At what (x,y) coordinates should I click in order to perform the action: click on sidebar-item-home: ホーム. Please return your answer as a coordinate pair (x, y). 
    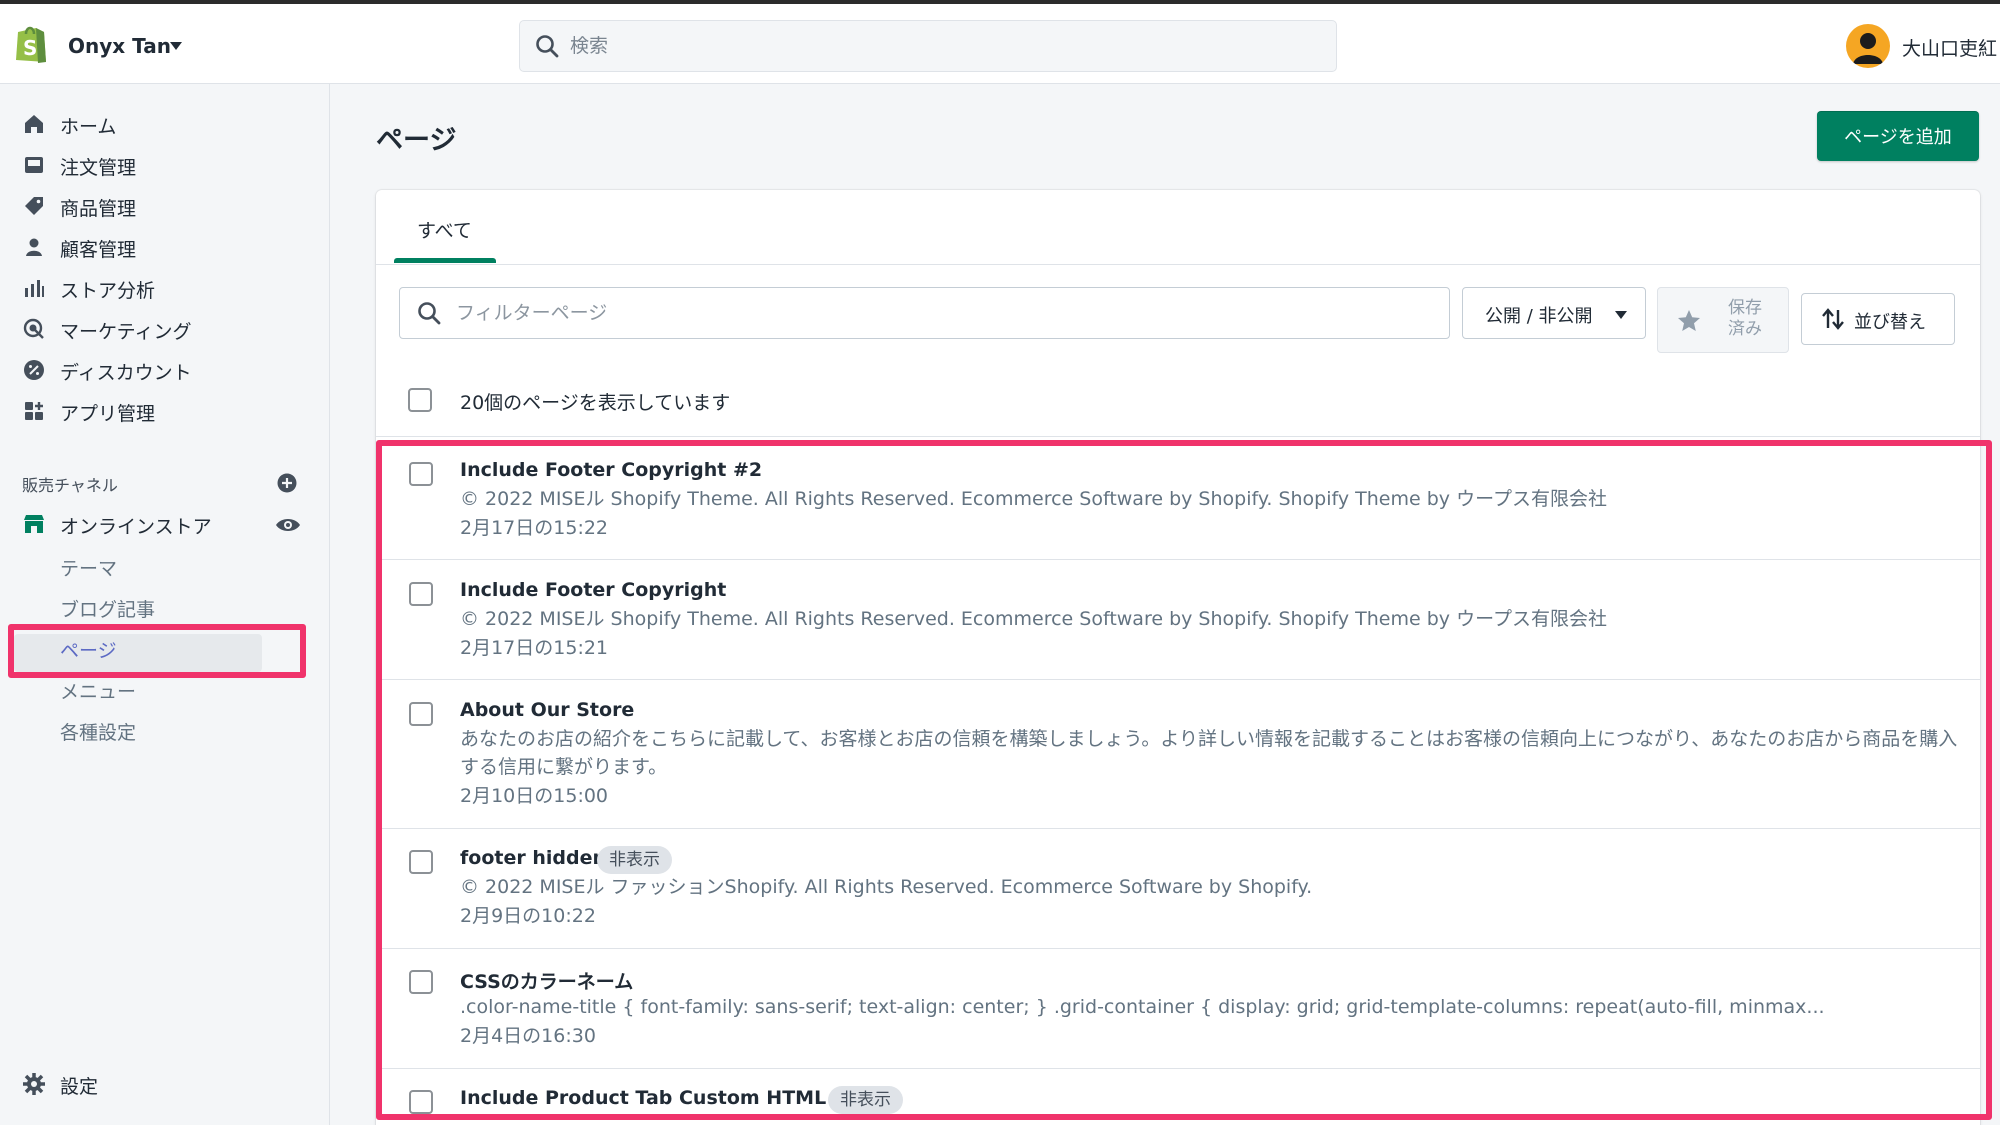
    Looking at the image, I should click on (165, 124).